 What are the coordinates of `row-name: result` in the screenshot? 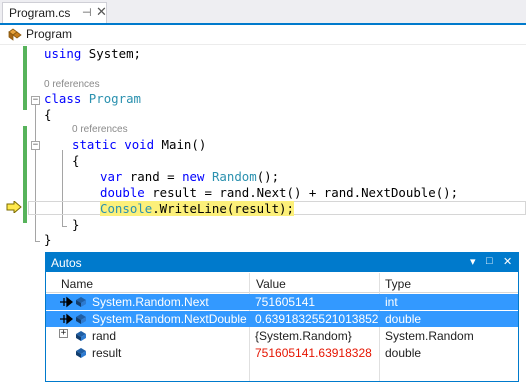 It's located at (107, 353).